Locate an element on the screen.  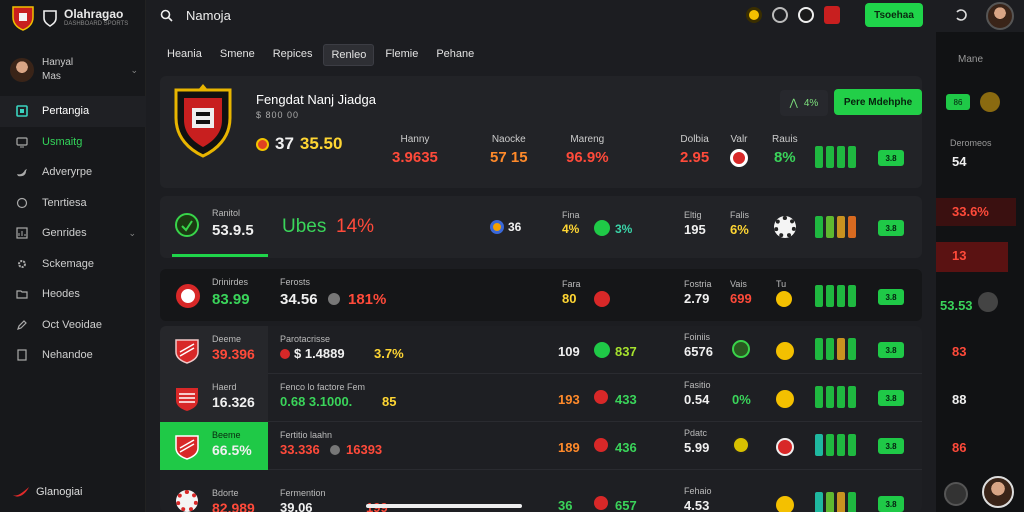
brand-logo: Olahragao DASHBOARD SPORTS is located at coordinates (69, 18).